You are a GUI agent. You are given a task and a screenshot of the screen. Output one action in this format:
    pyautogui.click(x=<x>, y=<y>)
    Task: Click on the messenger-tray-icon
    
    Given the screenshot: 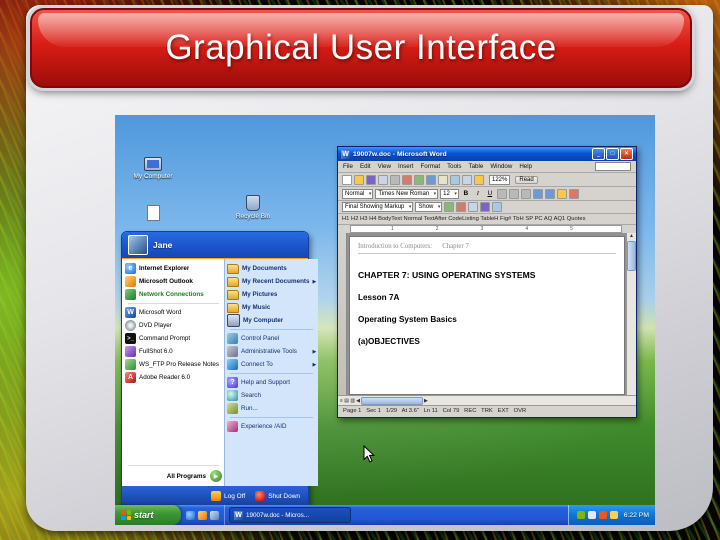 What is the action you would take?
    pyautogui.click(x=613, y=515)
    